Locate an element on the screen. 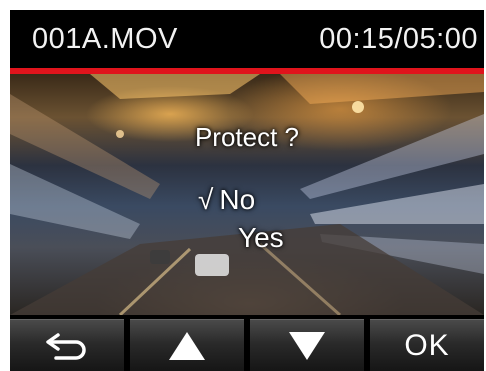 This screenshot has height=371, width=486. down-triangle-icon is located at coordinates (307, 346).